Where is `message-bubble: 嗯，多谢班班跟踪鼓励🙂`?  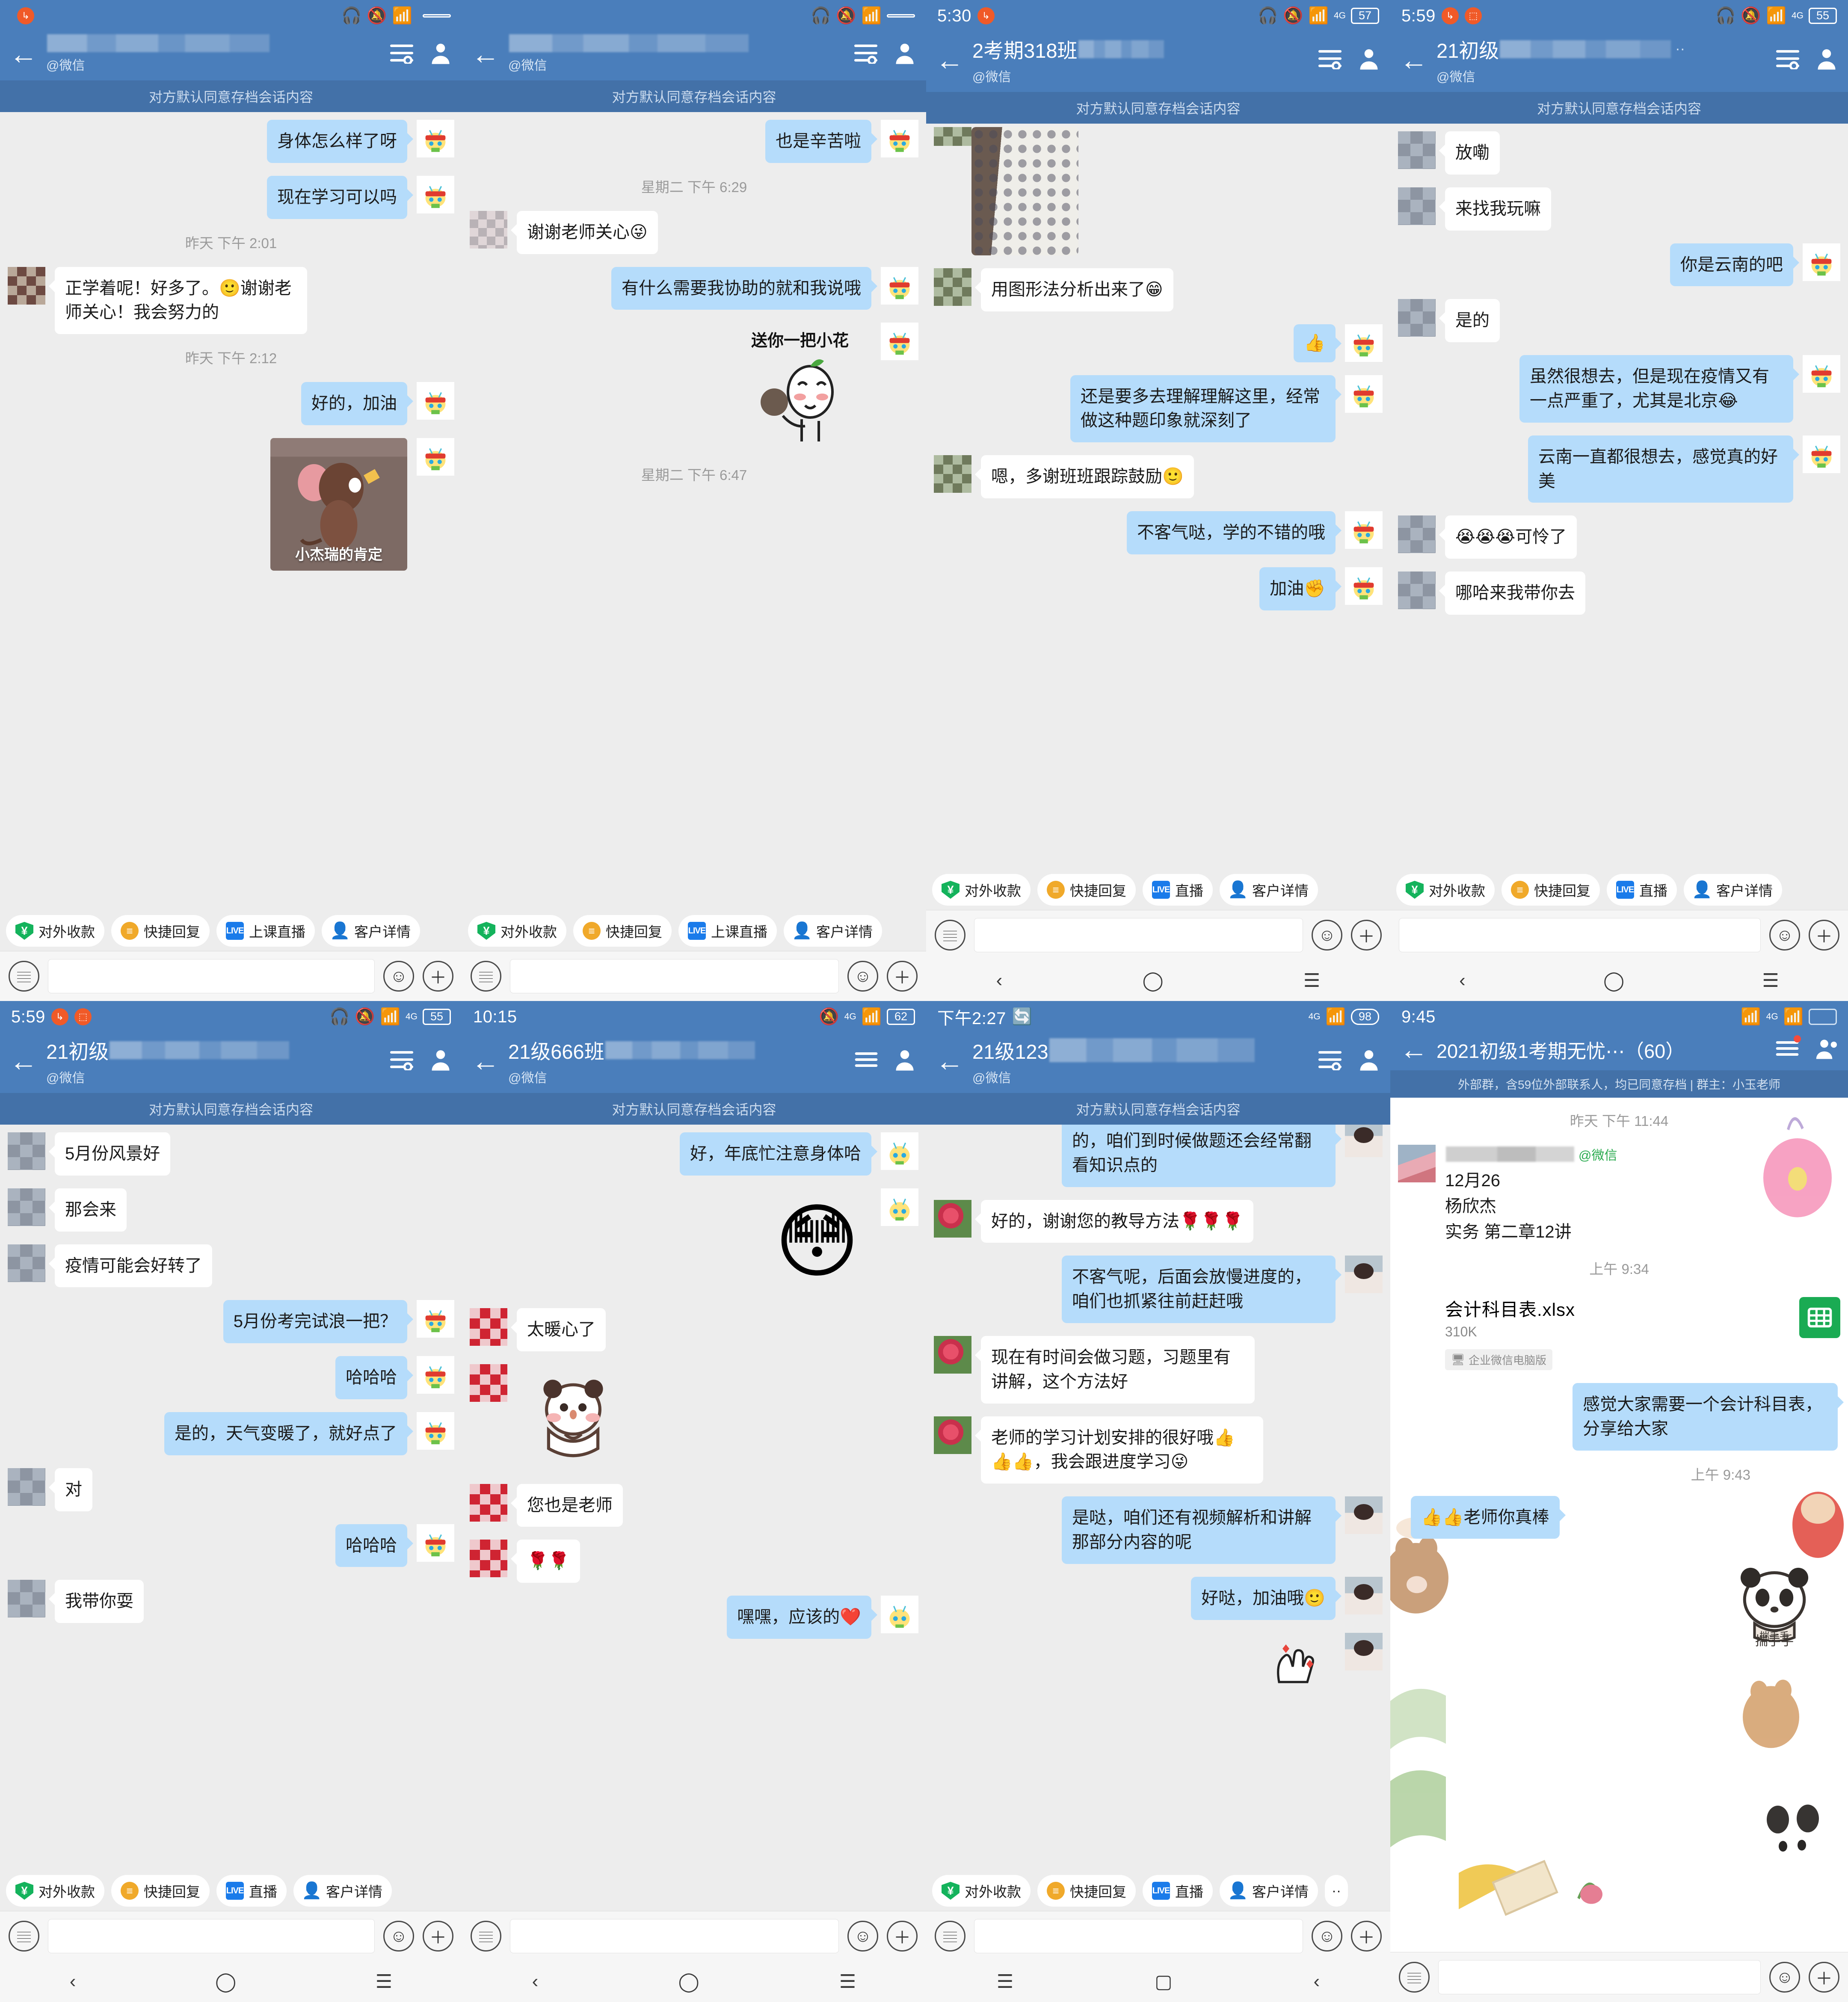
message-bubble: 嗯，多谢班班跟踪鼓励🙂 is located at coordinates (1084, 476).